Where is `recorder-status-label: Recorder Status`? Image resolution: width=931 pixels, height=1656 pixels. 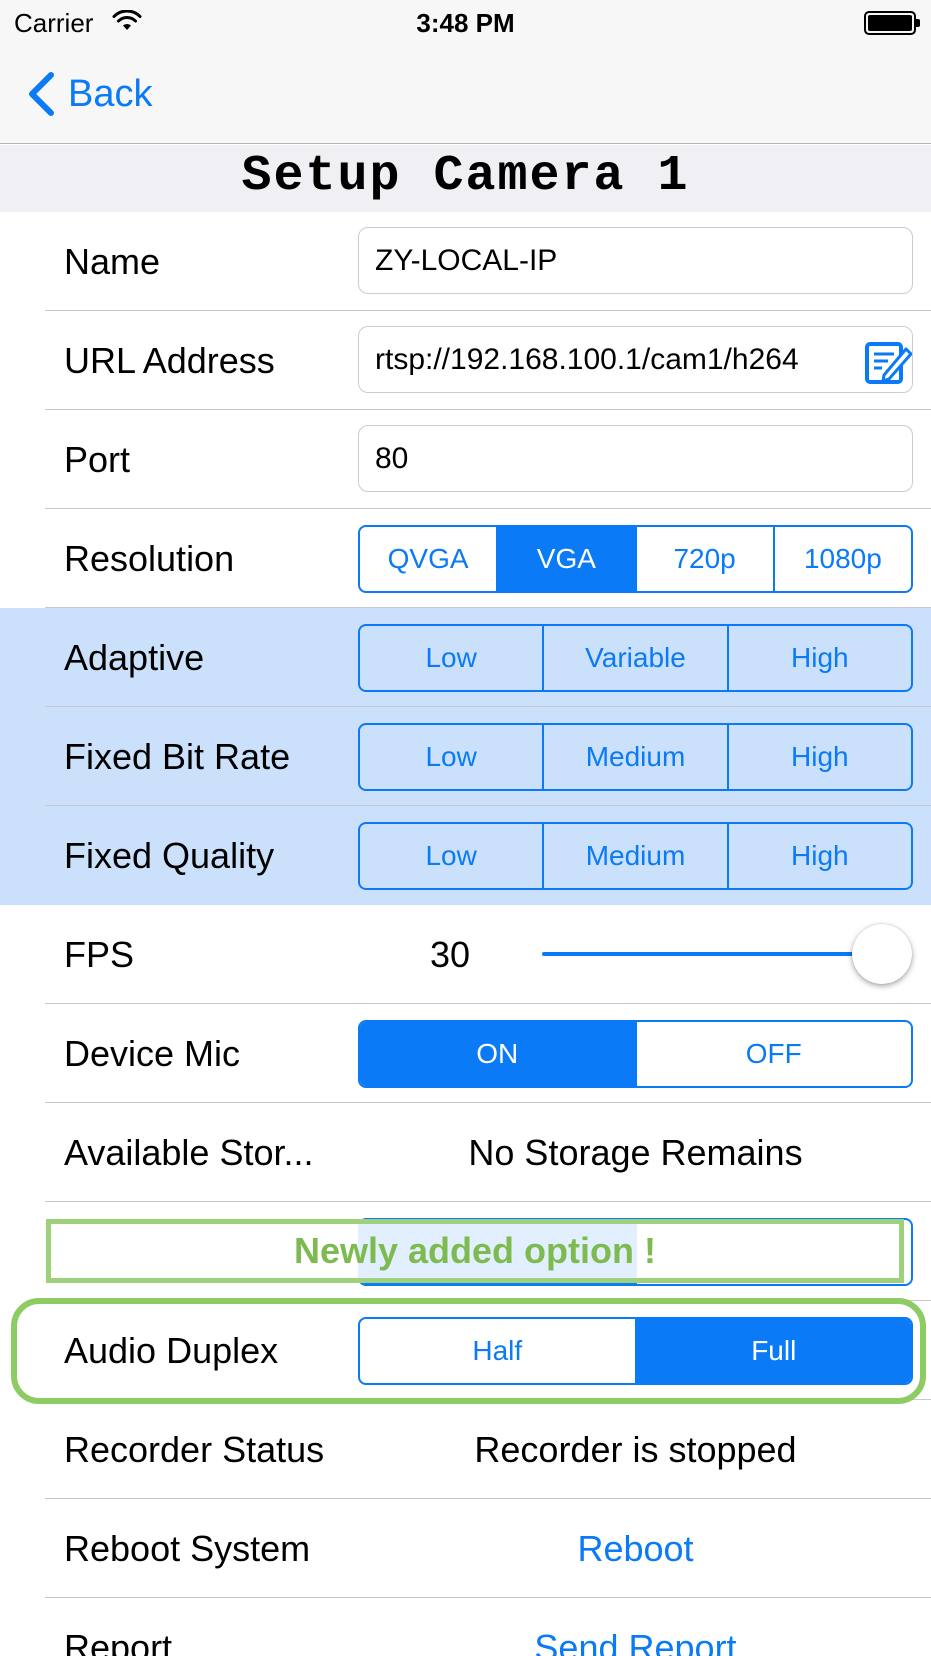 recorder-status-label: Recorder Status is located at coordinates (194, 1449).